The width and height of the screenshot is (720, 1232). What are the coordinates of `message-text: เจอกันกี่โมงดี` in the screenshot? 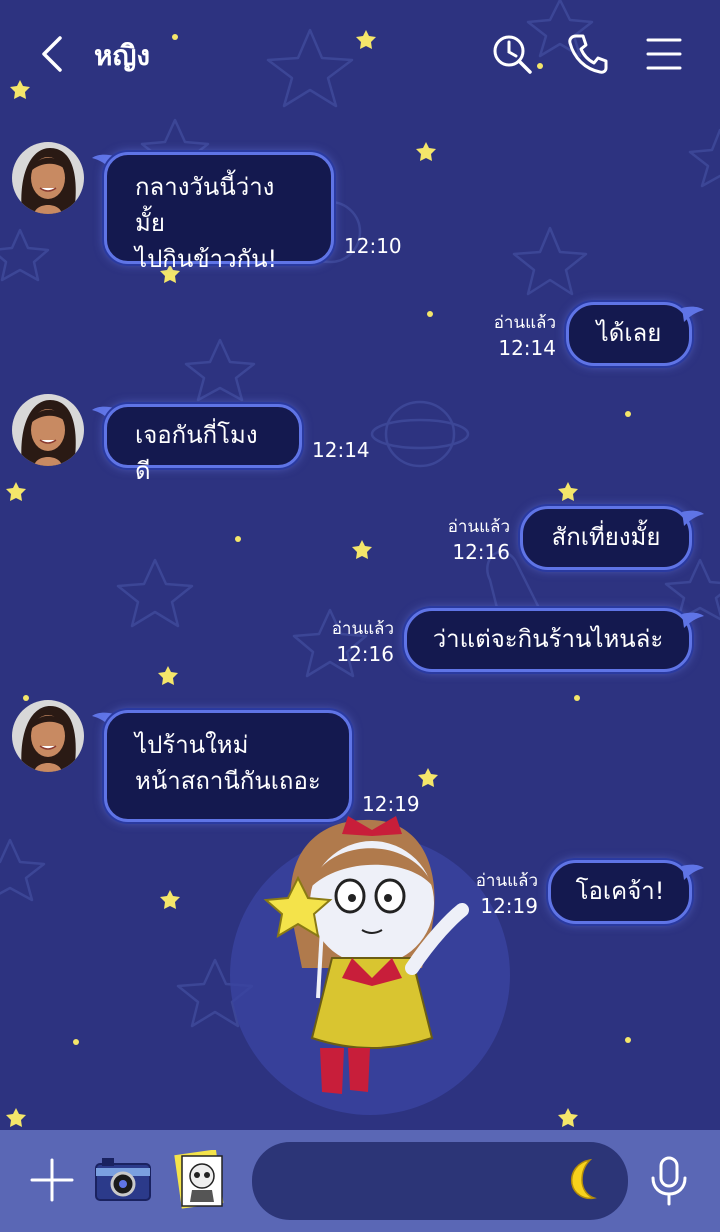 It's located at (196, 453).